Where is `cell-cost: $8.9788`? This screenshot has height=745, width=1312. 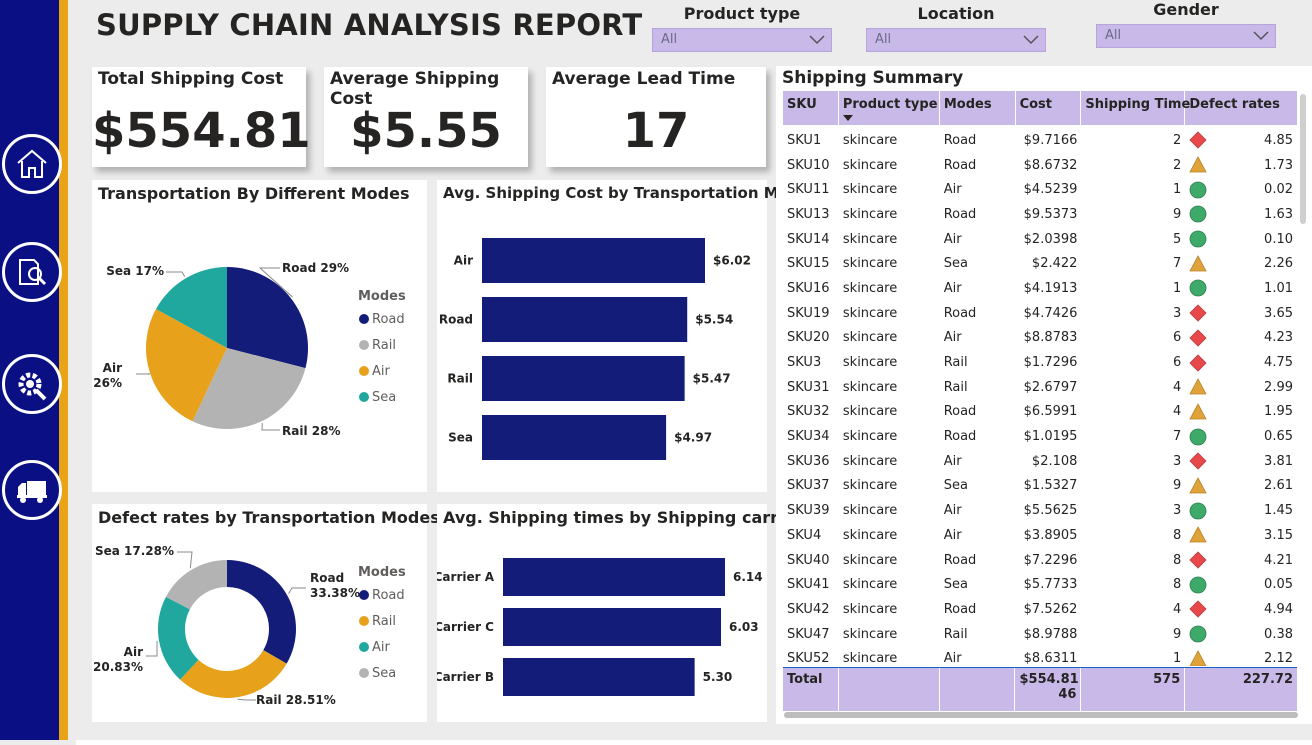
cell-cost: $8.9788 is located at coordinates (1050, 634).